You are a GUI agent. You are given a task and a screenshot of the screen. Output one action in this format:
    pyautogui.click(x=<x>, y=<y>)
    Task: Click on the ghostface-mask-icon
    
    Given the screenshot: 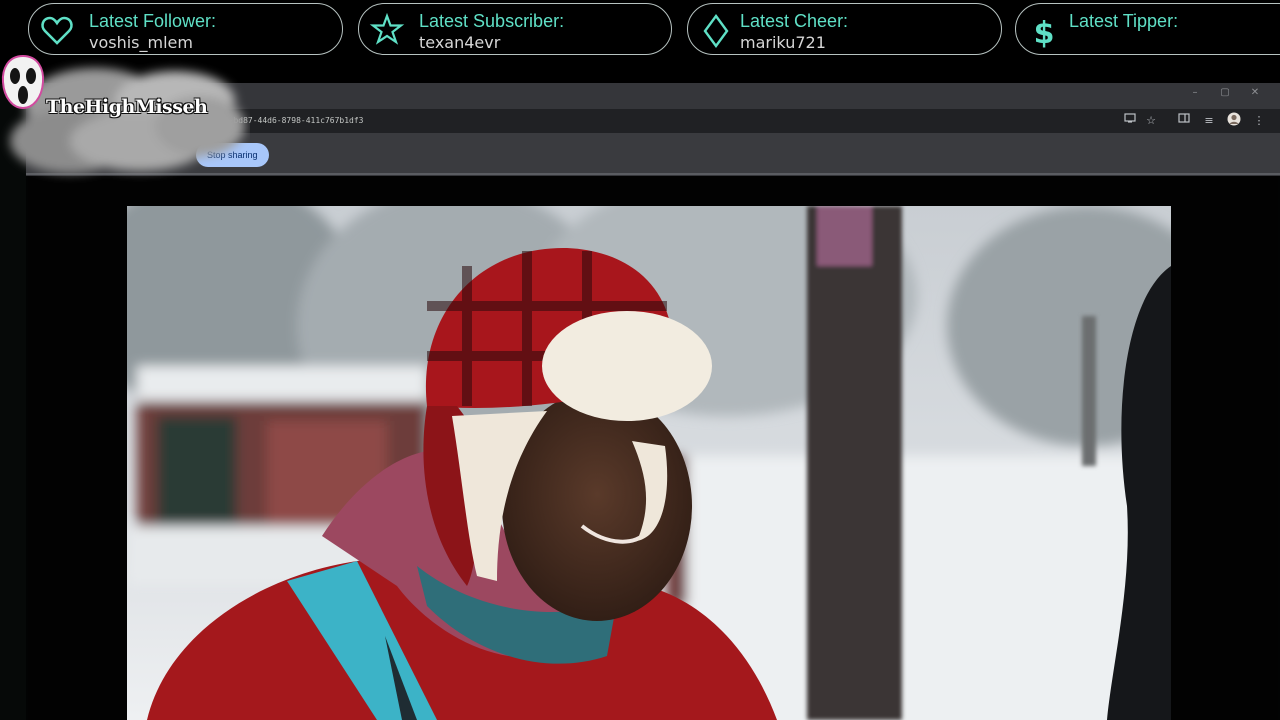 What is the action you would take?
    pyautogui.click(x=23, y=82)
    